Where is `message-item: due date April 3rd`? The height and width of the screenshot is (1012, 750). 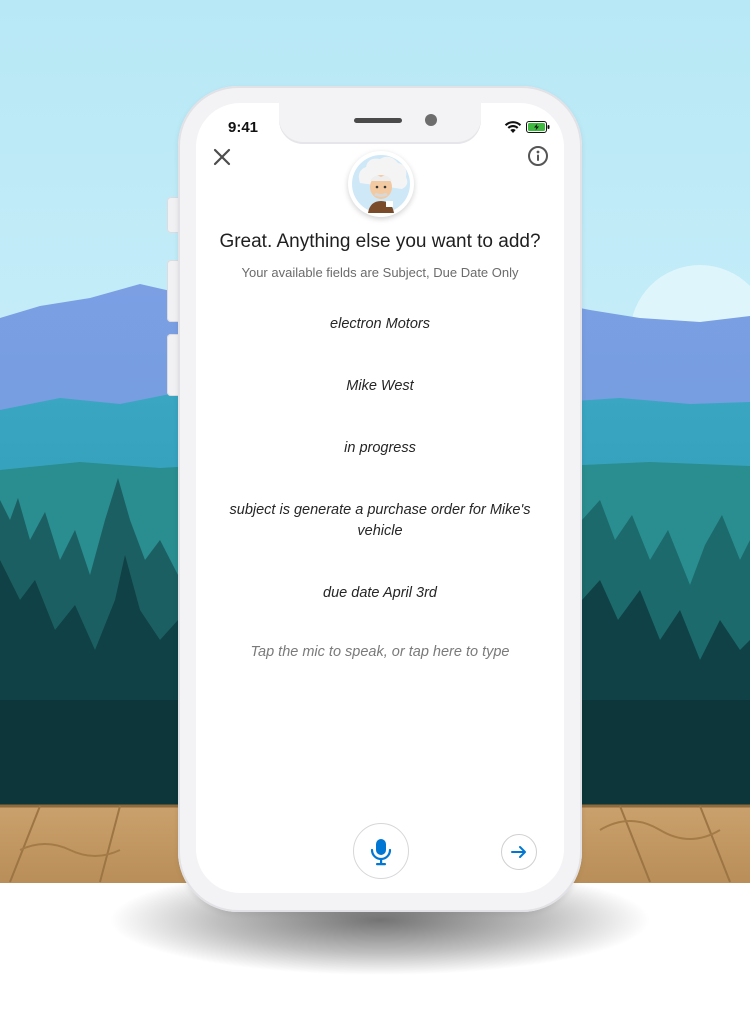
message-item: due date April 3rd is located at coordinates (380, 593).